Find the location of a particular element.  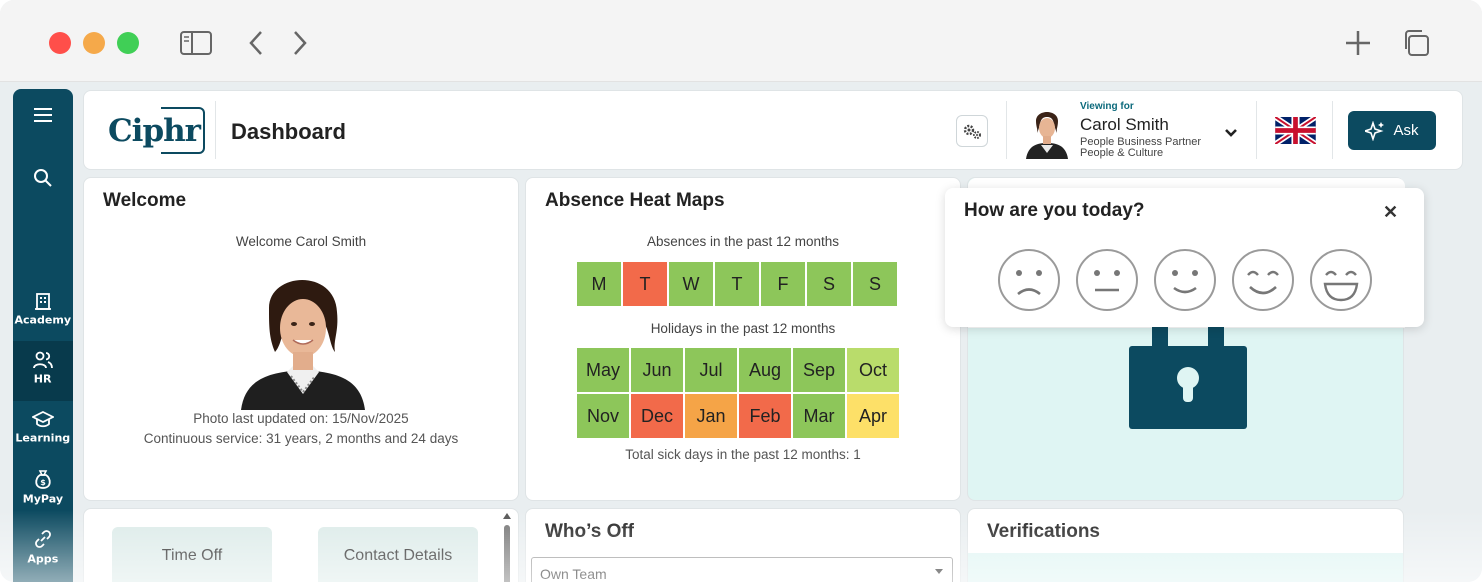

month-heatmap-row-1: May Jun Jul Aug Sep Oct is located at coordinates (738, 370).